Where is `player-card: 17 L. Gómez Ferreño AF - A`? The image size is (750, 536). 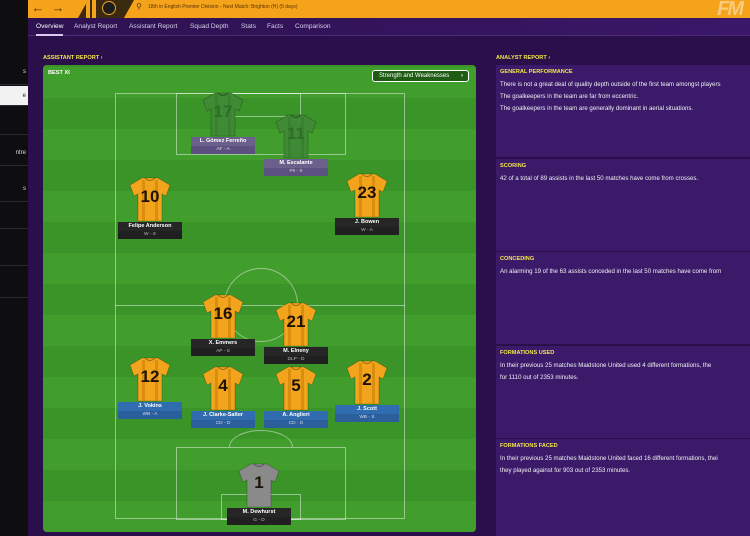 player-card: 17 L. Gómez Ferreño AF - A is located at coordinates (223, 122).